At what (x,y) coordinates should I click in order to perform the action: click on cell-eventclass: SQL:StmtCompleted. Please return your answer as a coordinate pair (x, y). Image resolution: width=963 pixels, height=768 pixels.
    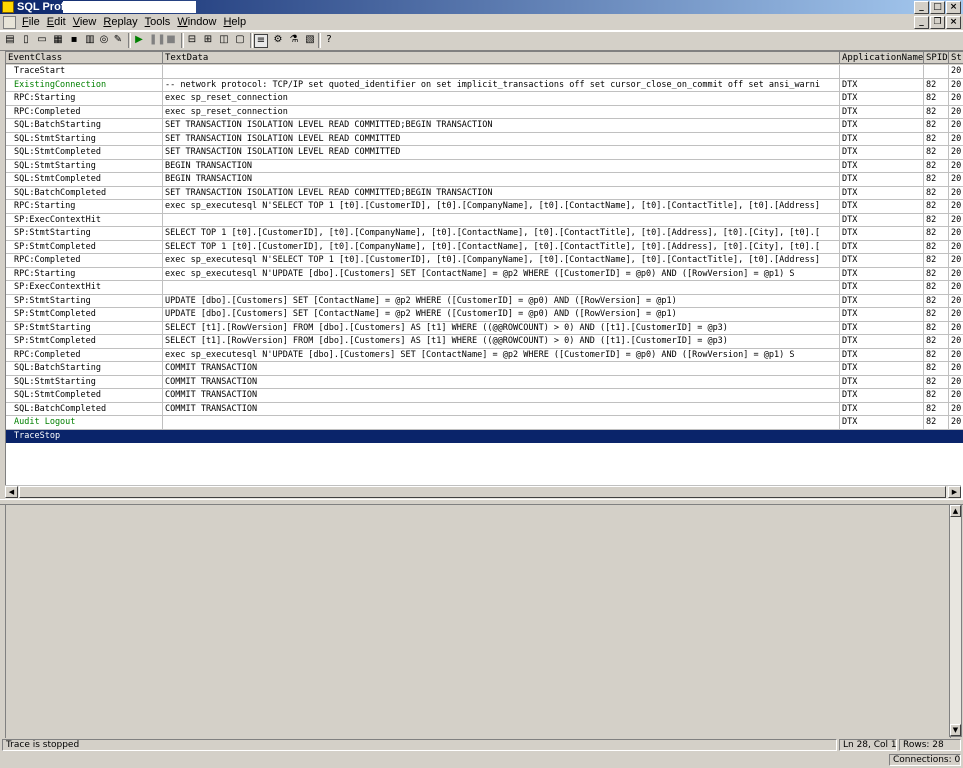
    Looking at the image, I should click on (84, 180).